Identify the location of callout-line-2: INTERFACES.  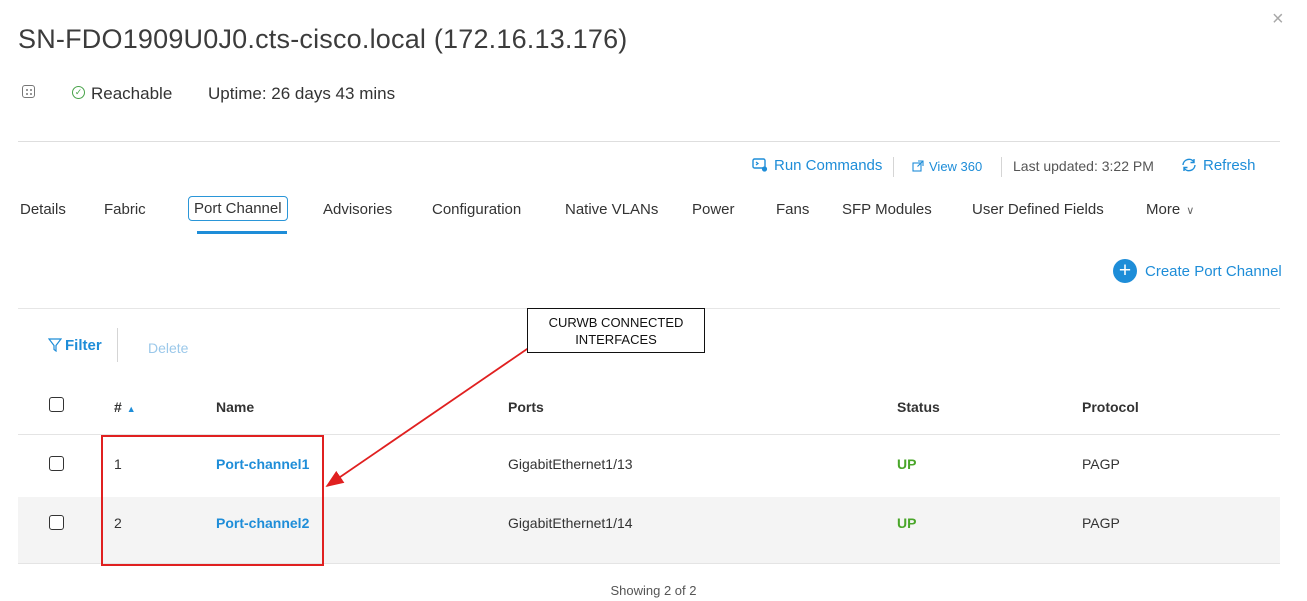
(616, 339).